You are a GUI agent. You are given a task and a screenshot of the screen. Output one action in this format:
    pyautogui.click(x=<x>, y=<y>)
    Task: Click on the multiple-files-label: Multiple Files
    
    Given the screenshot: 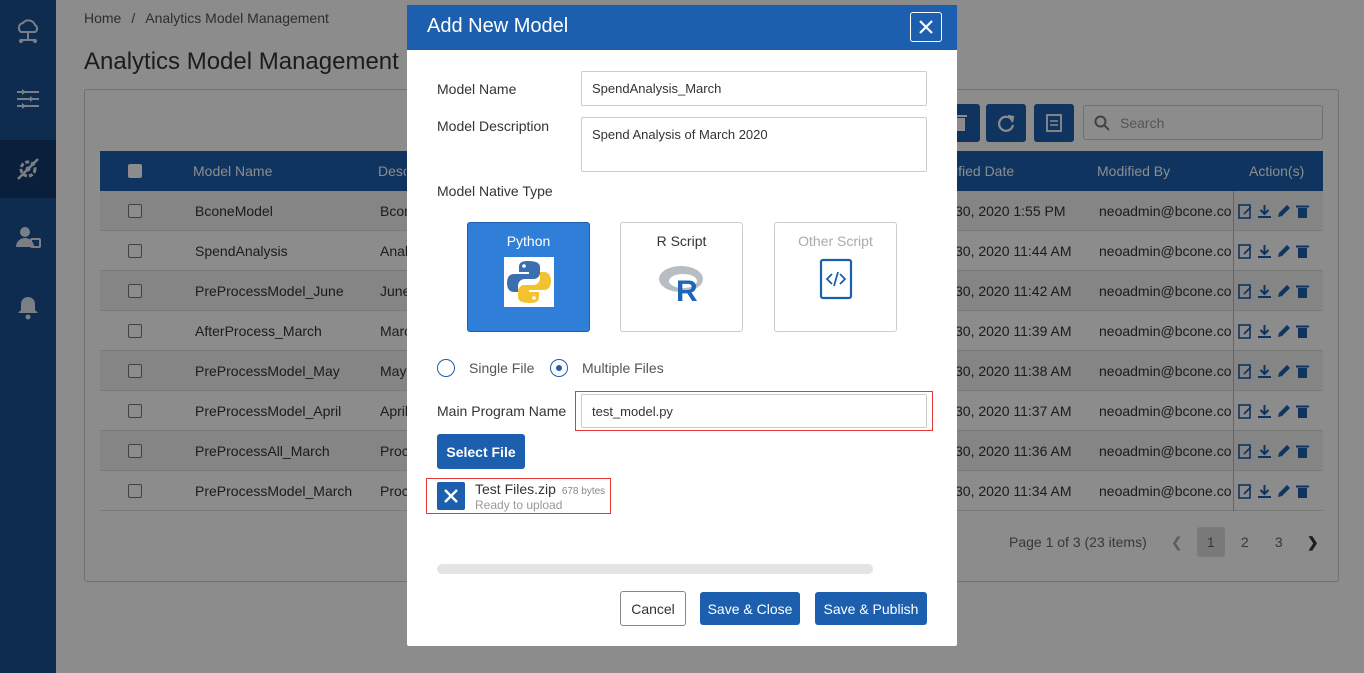 What is the action you would take?
    pyautogui.click(x=623, y=368)
    